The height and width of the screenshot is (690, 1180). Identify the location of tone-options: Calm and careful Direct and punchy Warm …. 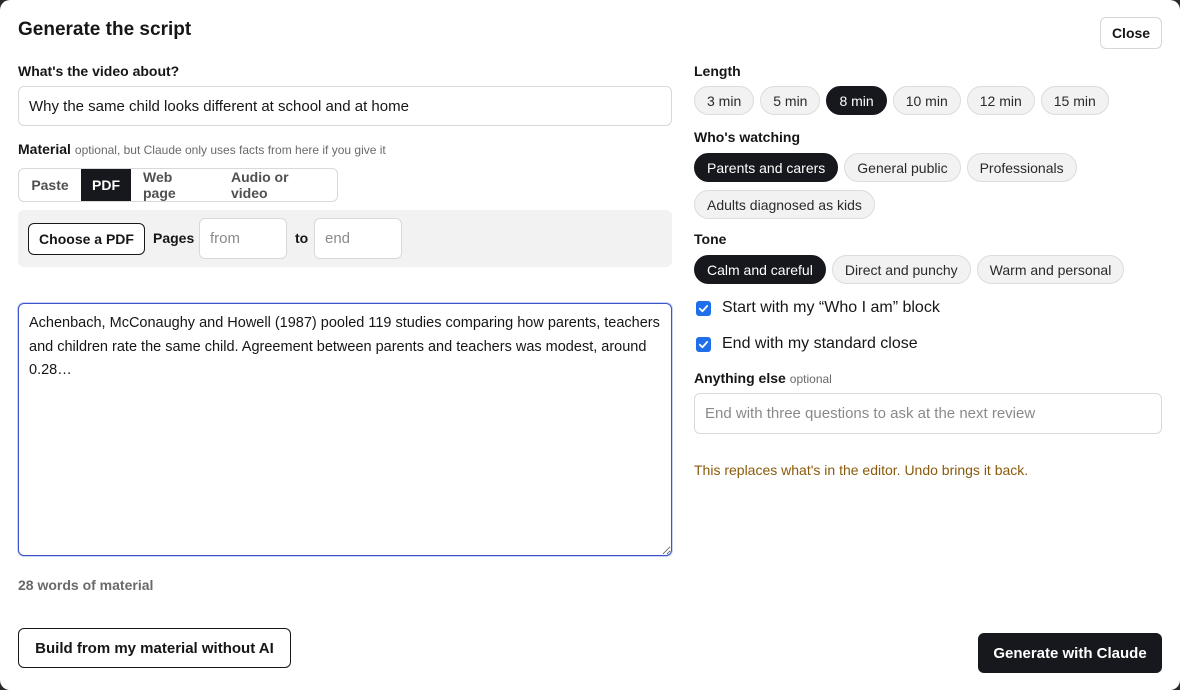
(928, 269).